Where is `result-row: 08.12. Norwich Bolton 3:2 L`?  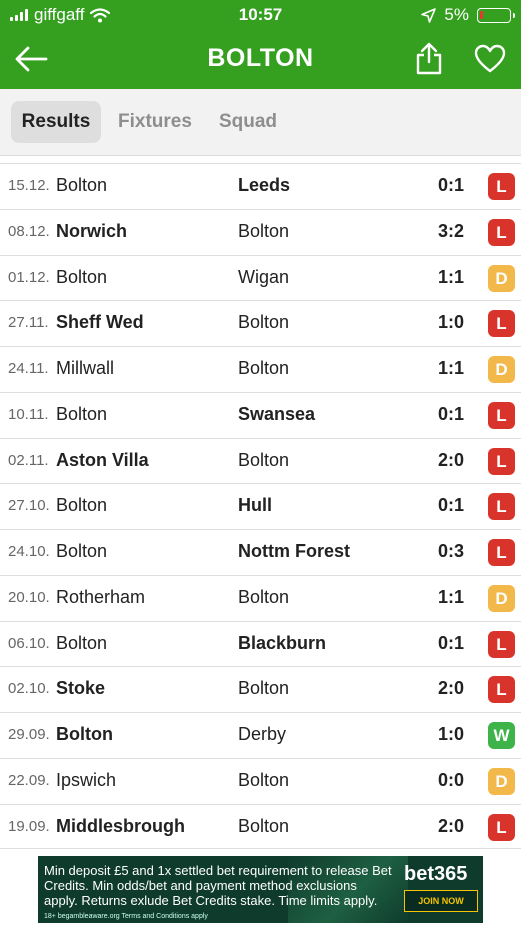
result-row: 08.12. Norwich Bolton 3:2 L is located at coordinates (260, 231).